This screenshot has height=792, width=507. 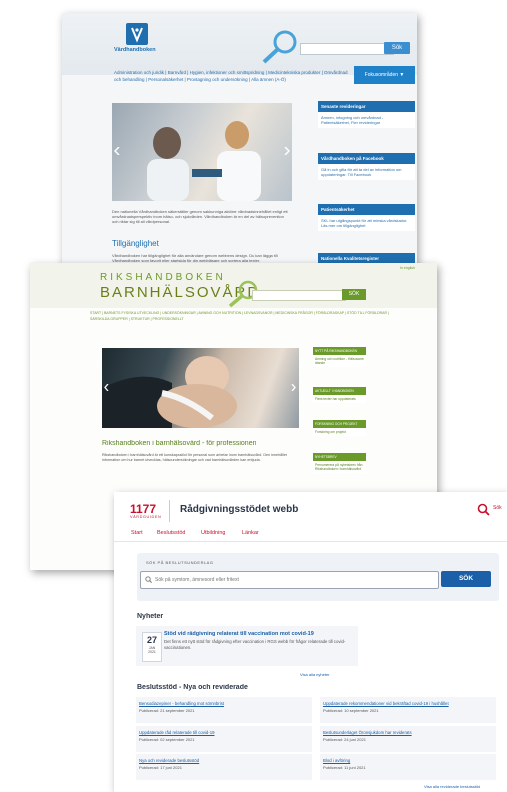 I want to click on panel-title: NYHETSBREV, so click(x=339, y=457).